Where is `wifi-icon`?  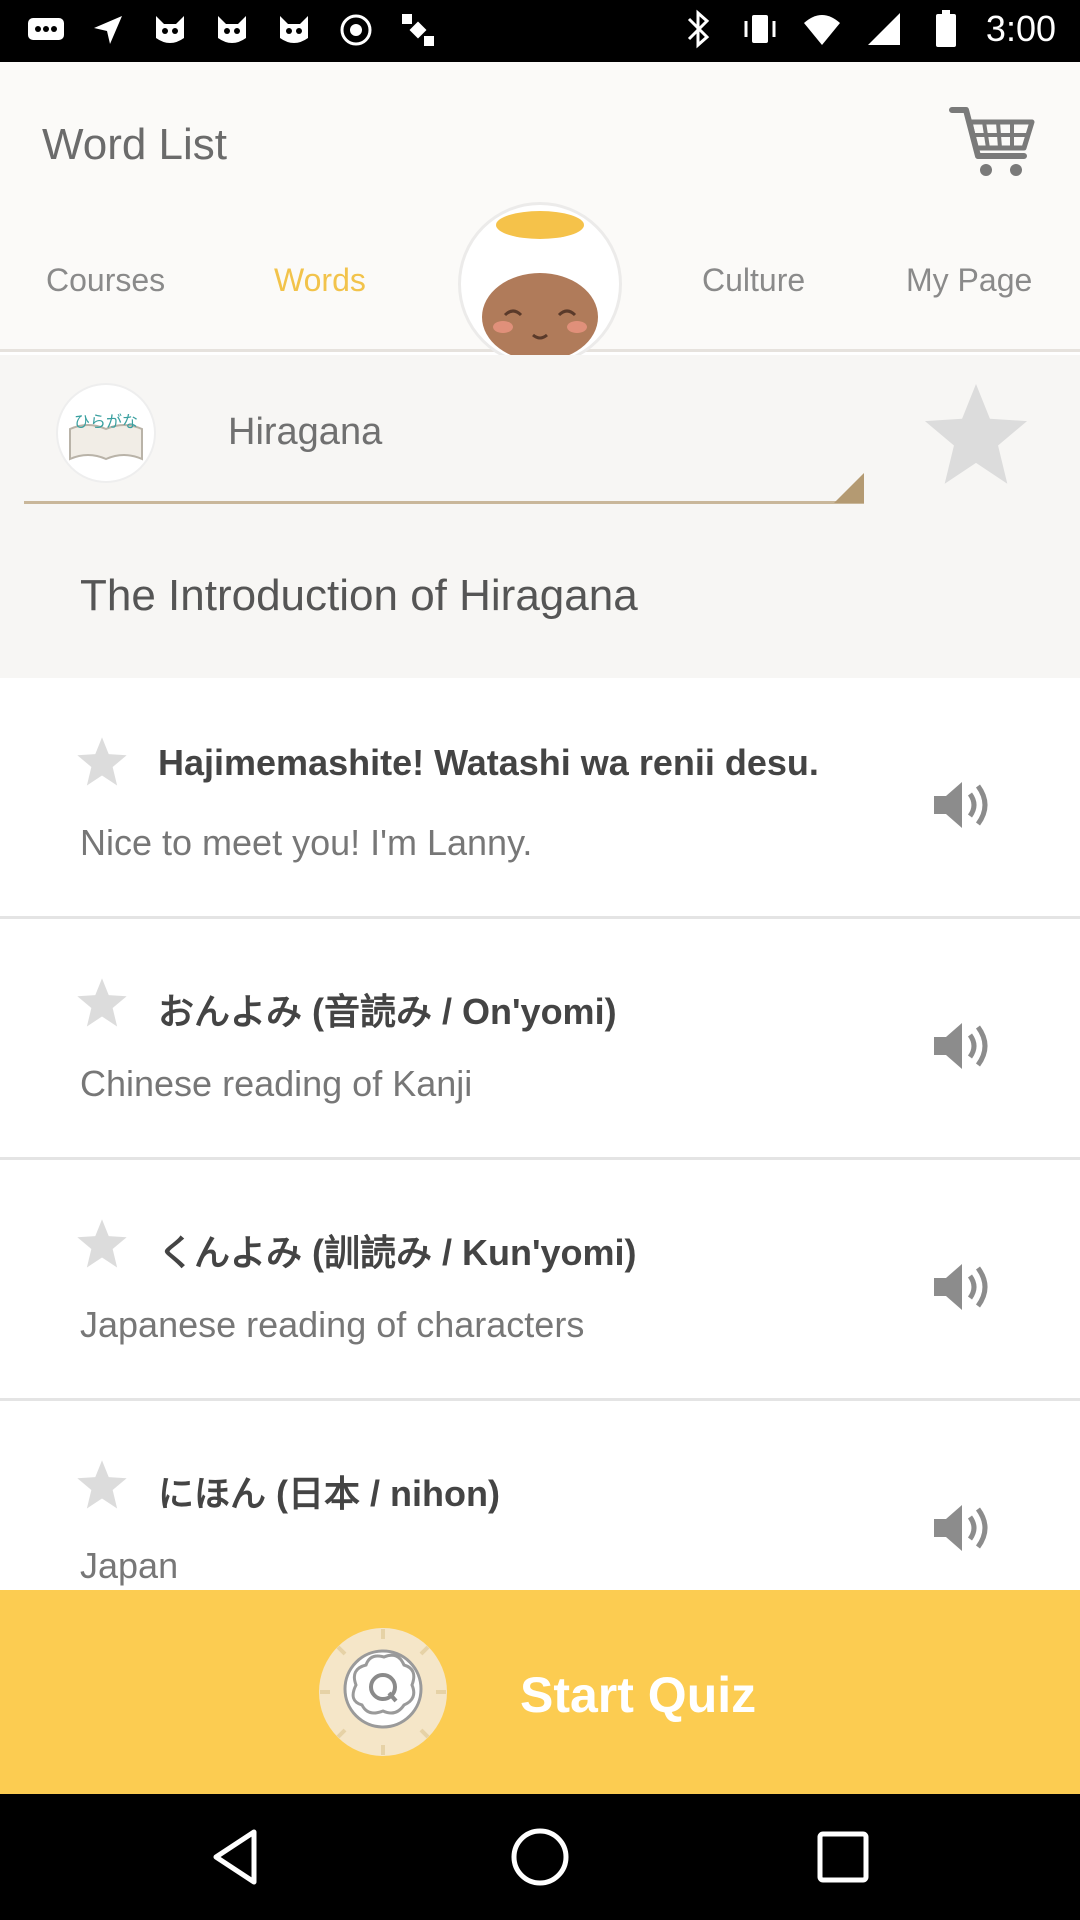
wifi-icon is located at coordinates (822, 29).